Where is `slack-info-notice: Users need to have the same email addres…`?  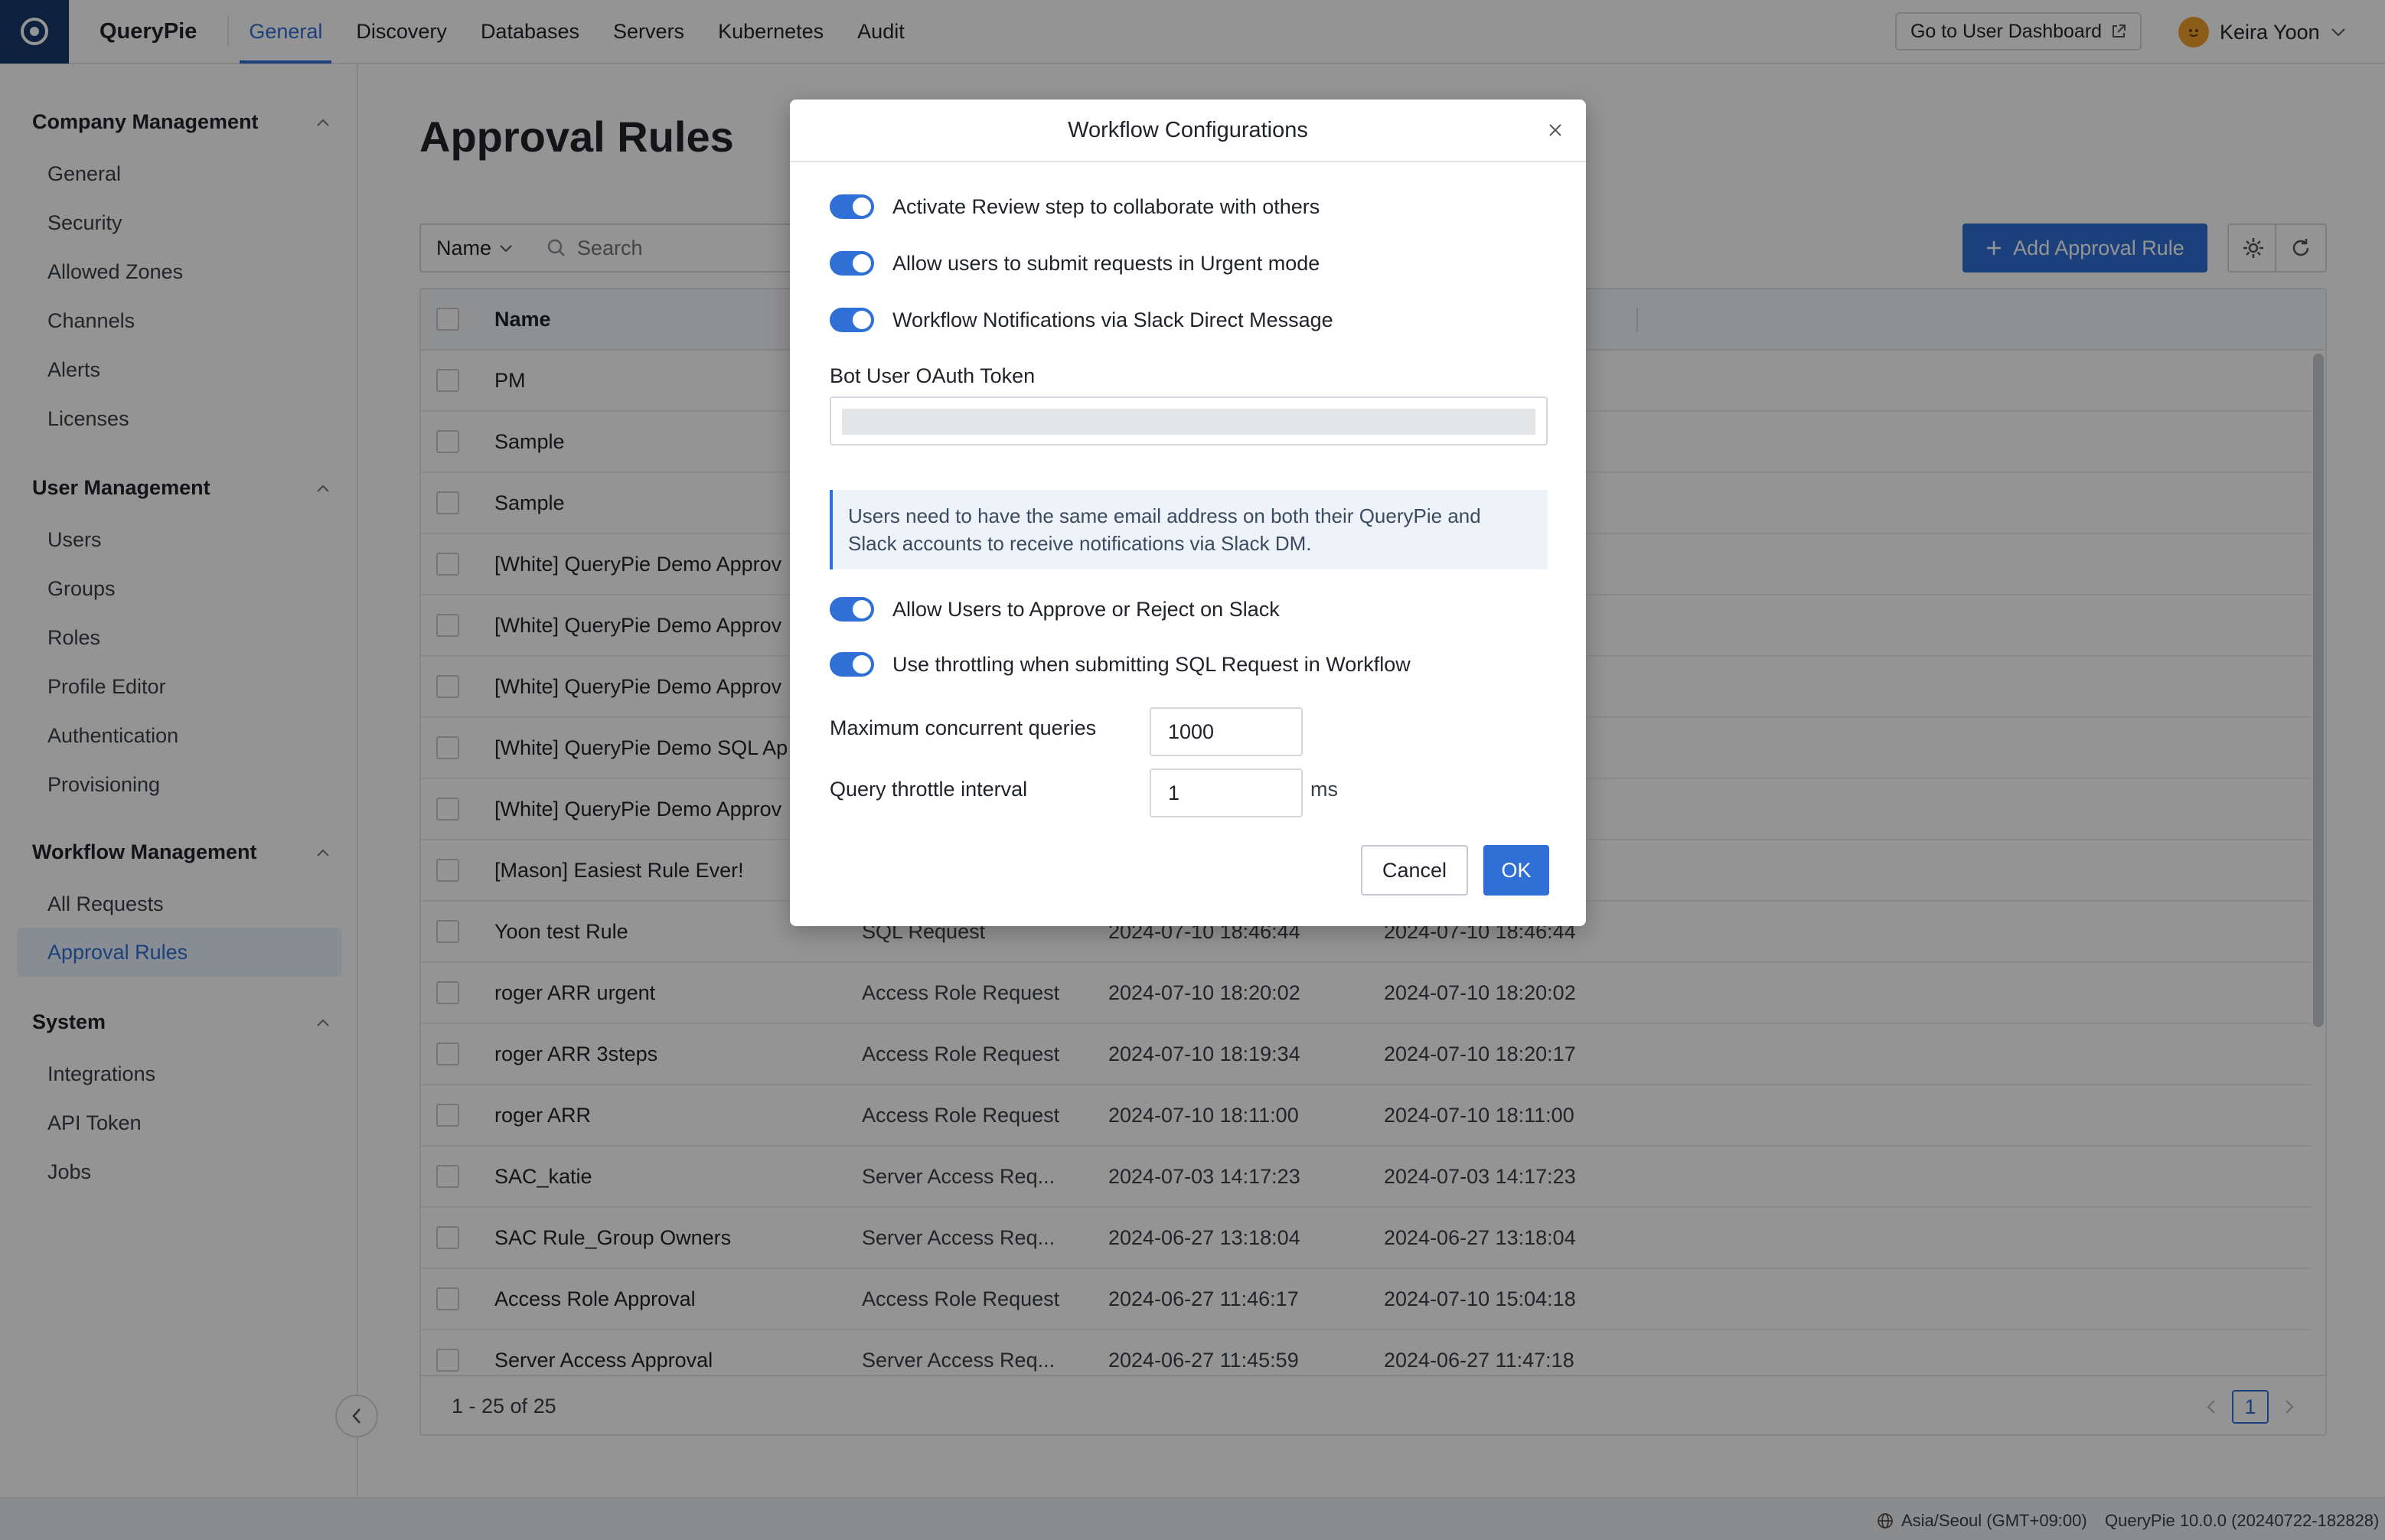
slack-info-notice: Users need to have the same email addres… is located at coordinates (1189, 529).